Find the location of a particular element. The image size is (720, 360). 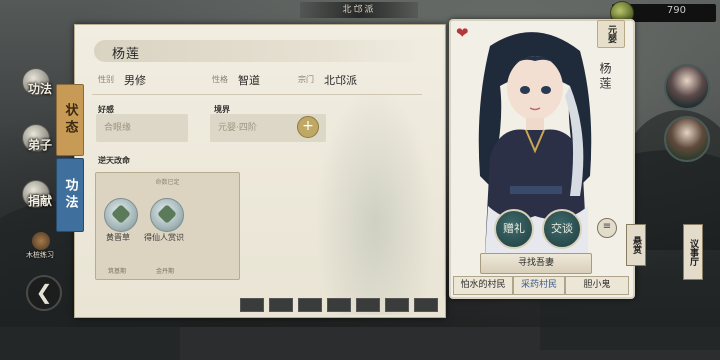

herb-icon is located at coordinates (121, 214).